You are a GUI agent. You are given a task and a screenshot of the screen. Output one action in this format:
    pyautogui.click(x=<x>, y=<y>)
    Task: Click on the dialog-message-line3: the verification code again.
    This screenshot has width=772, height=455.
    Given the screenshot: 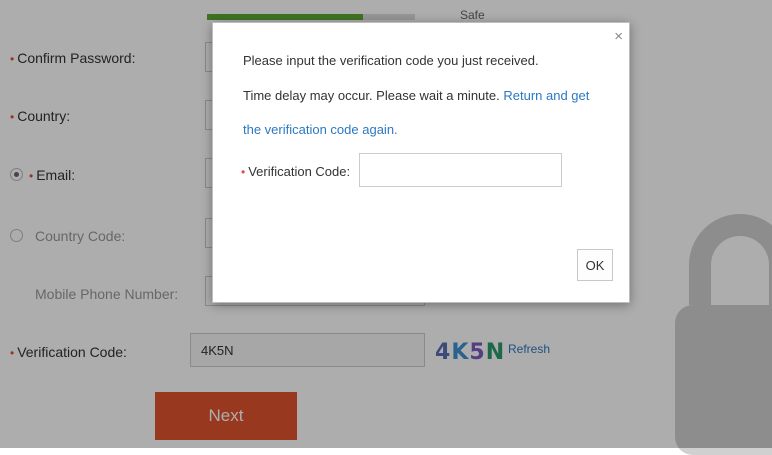 What is the action you would take?
    pyautogui.click(x=320, y=129)
    